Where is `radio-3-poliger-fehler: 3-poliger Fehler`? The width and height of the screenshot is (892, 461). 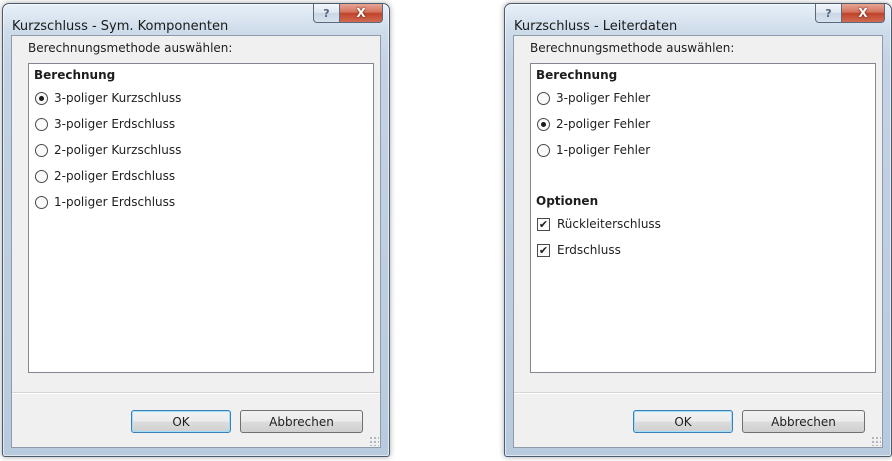 radio-3-poliger-fehler: 3-poliger Fehler is located at coordinates (593, 98).